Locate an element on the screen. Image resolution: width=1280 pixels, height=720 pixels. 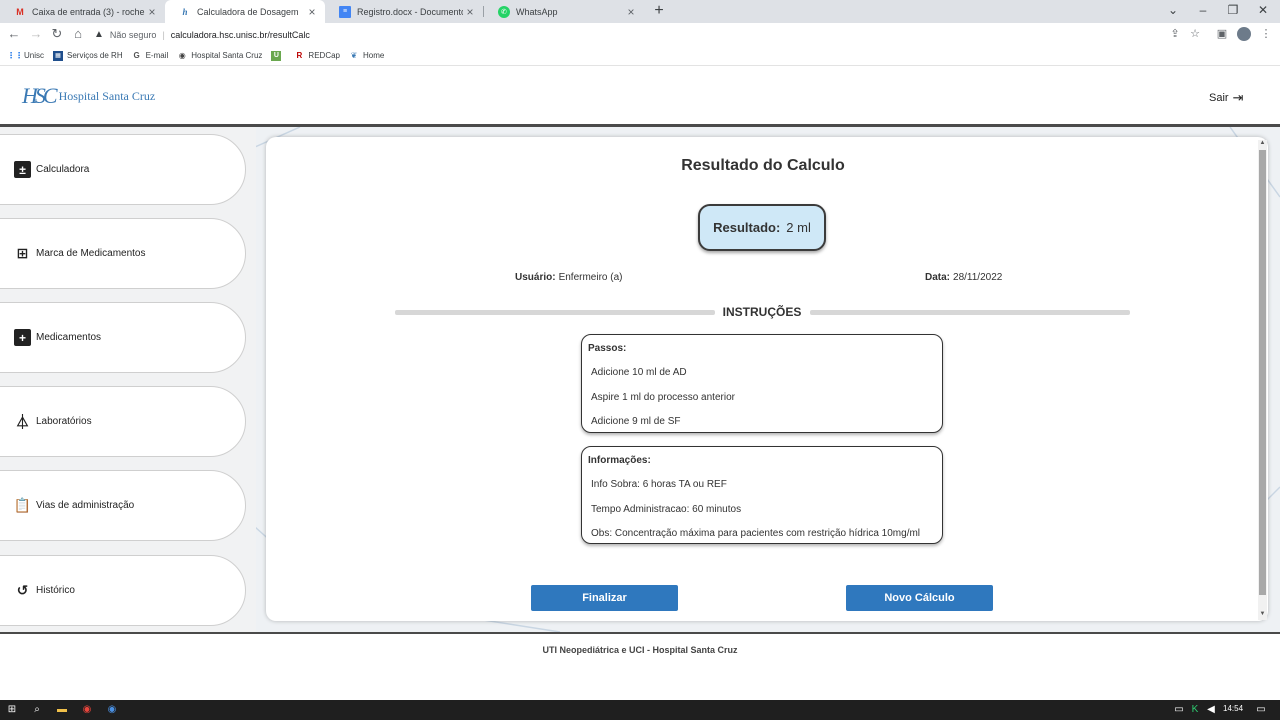
bookmark-label: E-mail is located at coordinates (157, 55).